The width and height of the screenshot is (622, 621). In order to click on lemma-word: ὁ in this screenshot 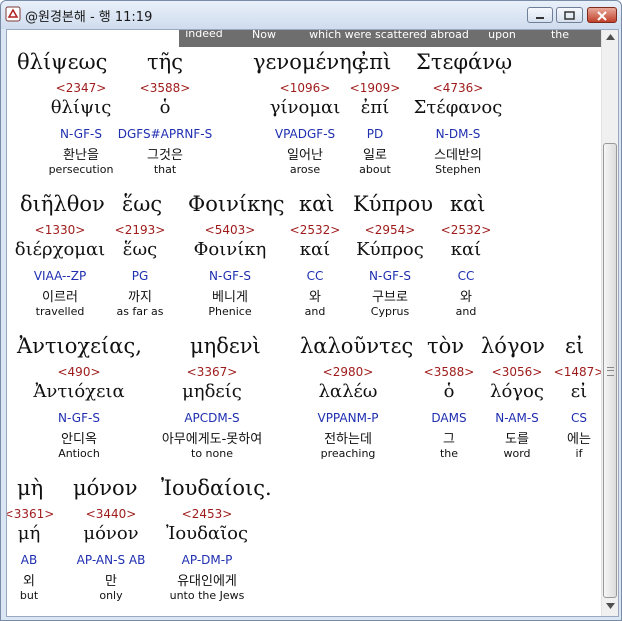, I will do `click(165, 107)`.